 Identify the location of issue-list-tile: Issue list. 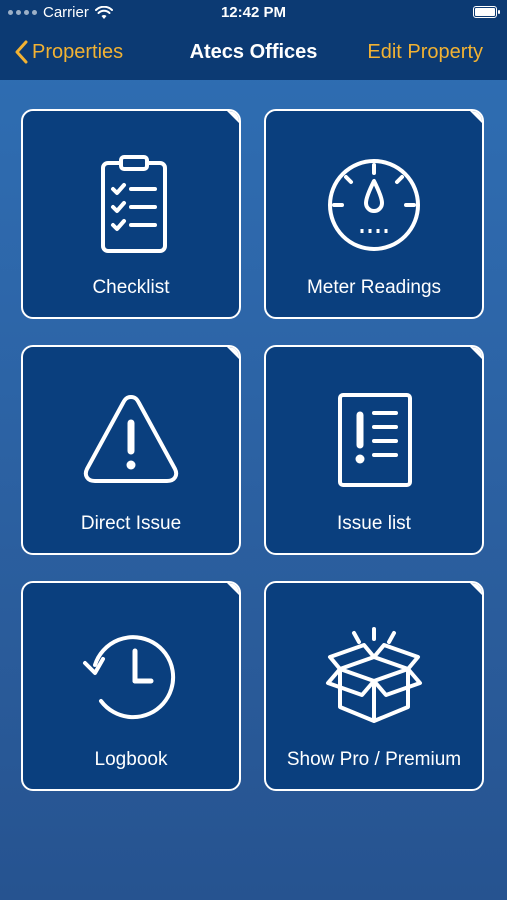
(374, 450).